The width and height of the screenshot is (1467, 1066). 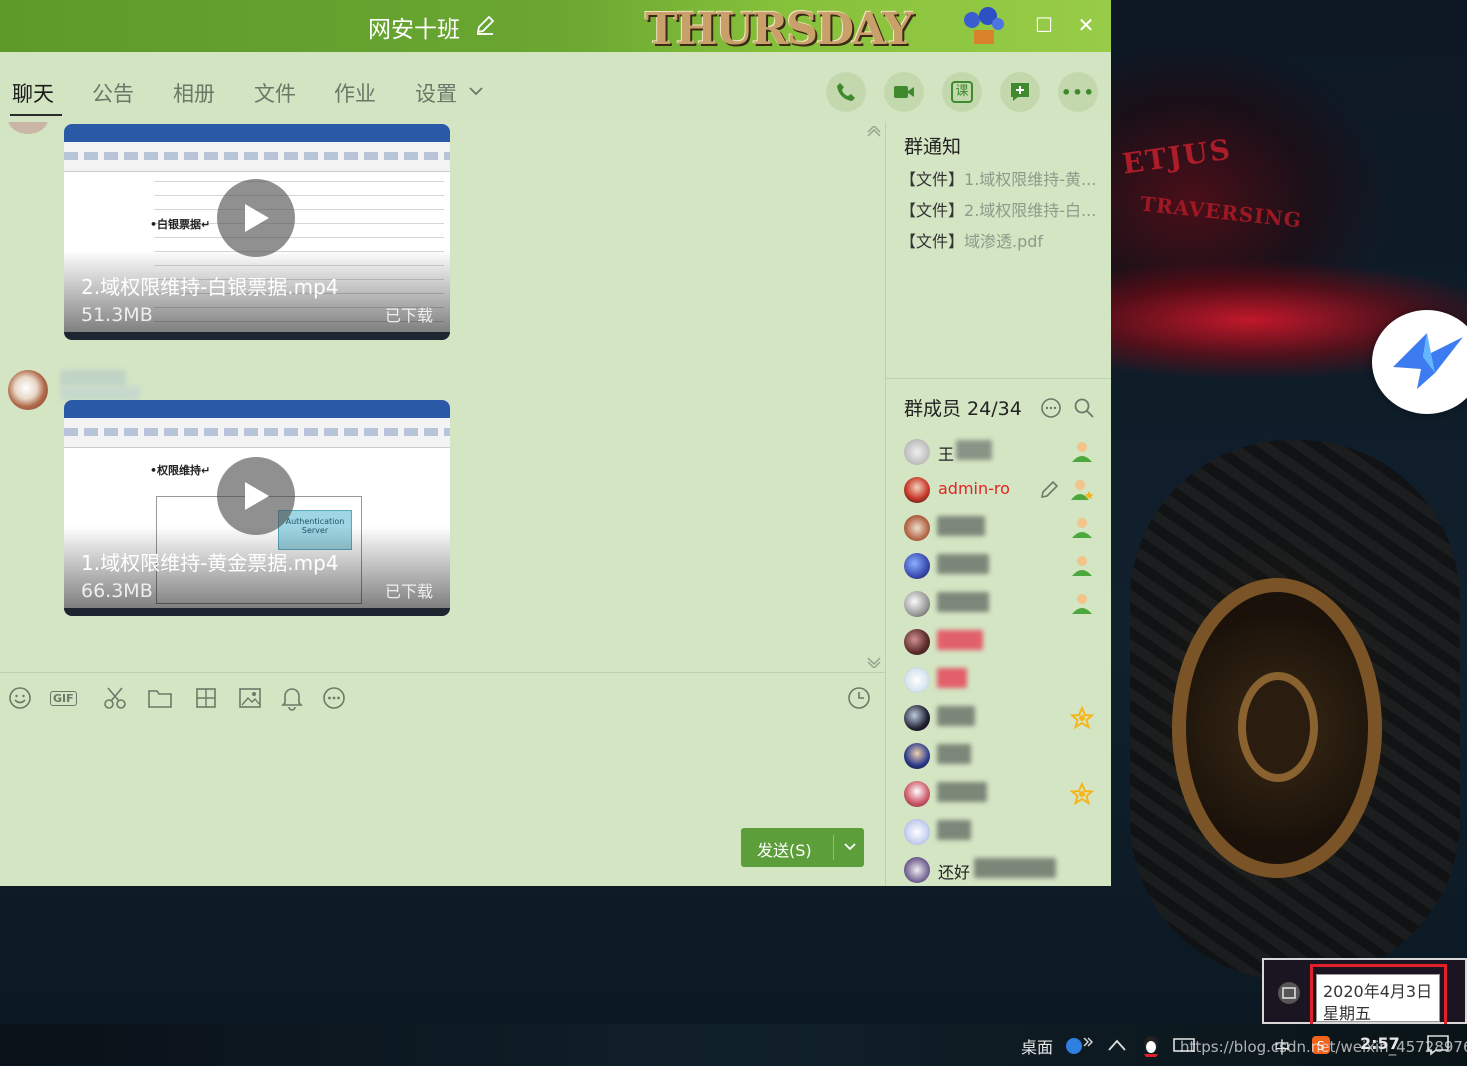 I want to click on active-tab-underline, so click(x=36, y=115).